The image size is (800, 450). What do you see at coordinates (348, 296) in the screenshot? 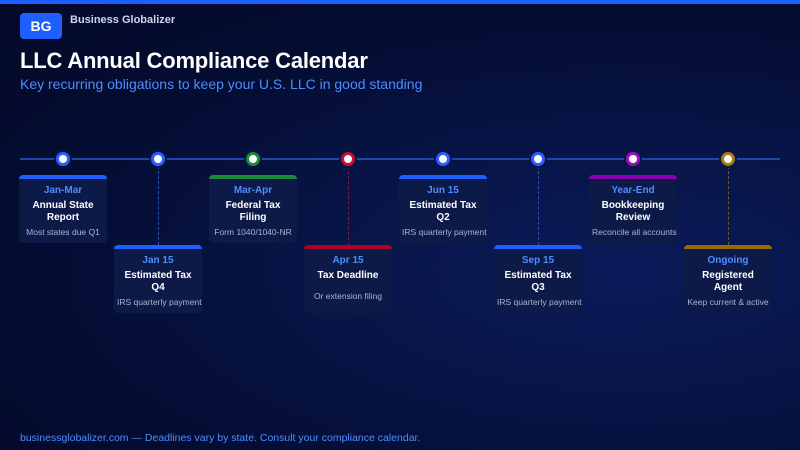
I see `milestone-note: Or extension filing` at bounding box center [348, 296].